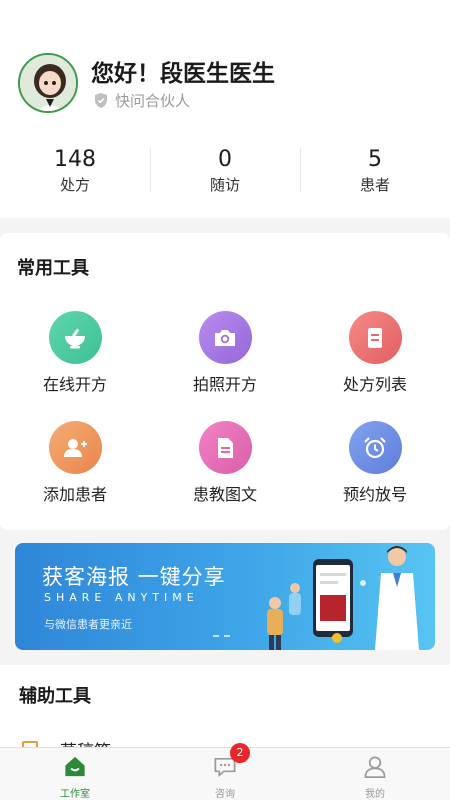  Describe the element at coordinates (101, 100) in the screenshot. I see `shield-icon` at that location.